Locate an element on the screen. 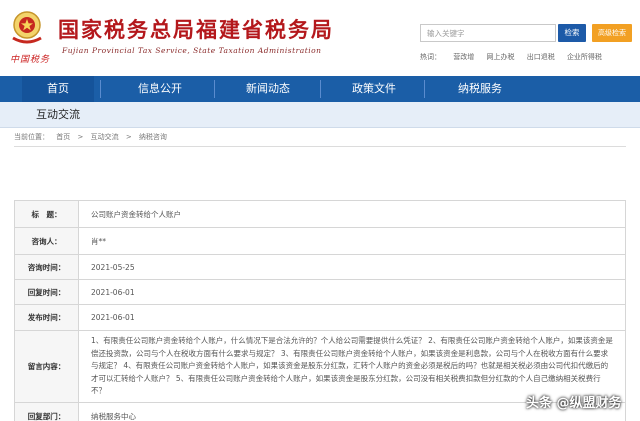 The image size is (640, 421). main-nav: 首页 信息公开 新闻动态 政策文件 纳税服务 is located at coordinates (320, 89).